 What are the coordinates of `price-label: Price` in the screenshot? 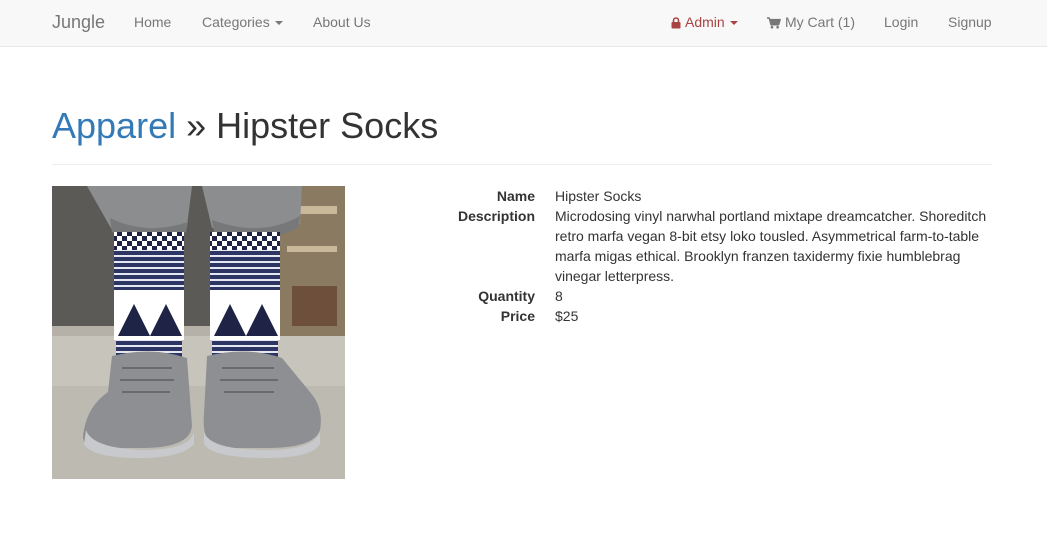 It's located at (517, 316).